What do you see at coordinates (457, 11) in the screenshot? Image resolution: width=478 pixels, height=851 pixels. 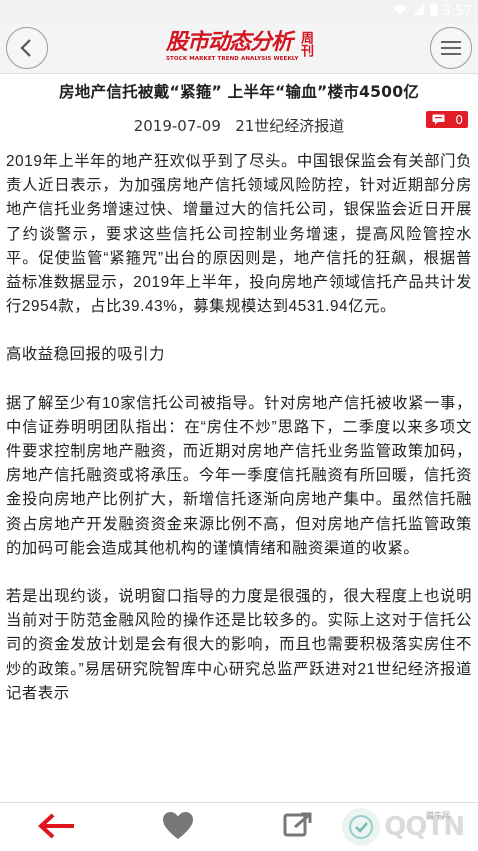 I see `status-time: 3:57` at bounding box center [457, 11].